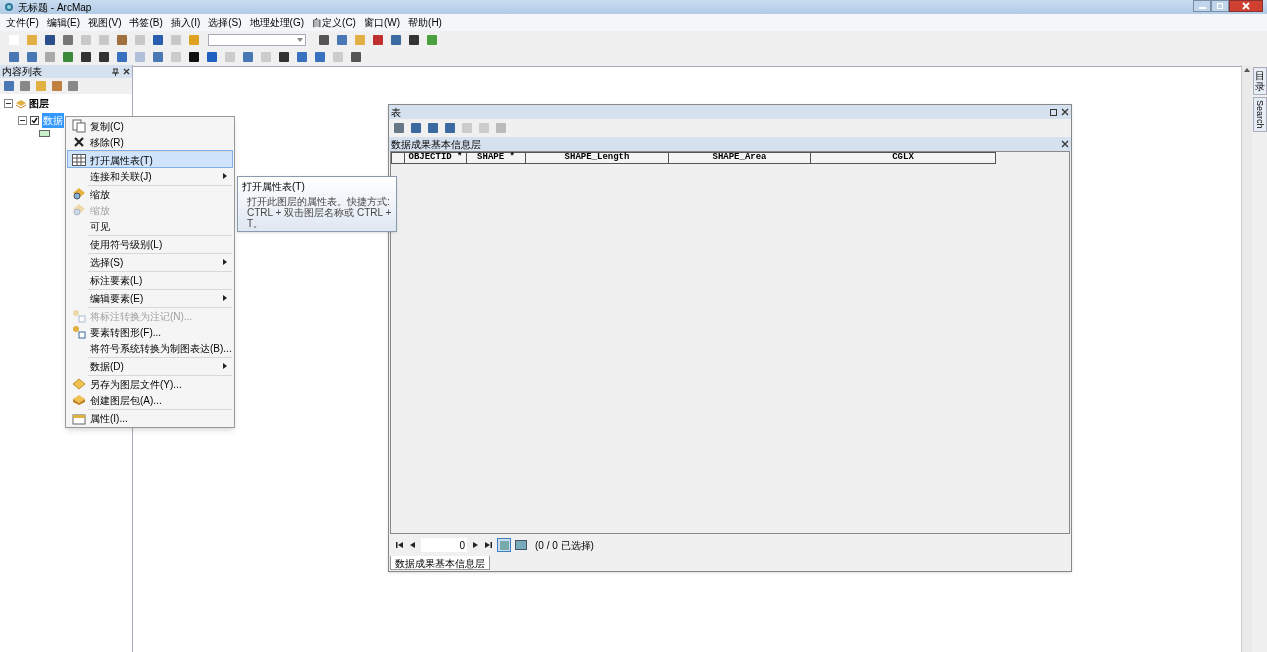  I want to click on menu-item: 视图(V), so click(105, 22).